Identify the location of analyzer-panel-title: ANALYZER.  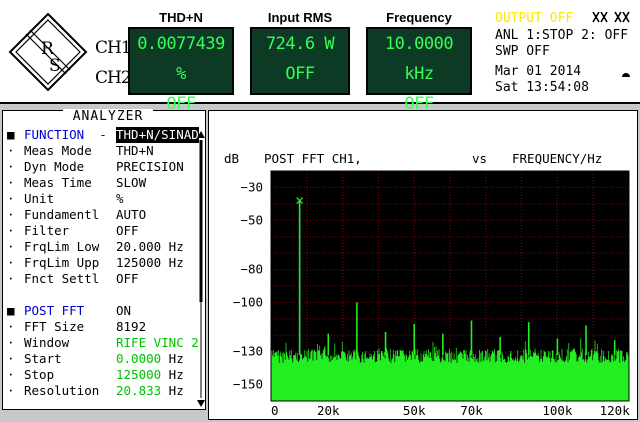
(108, 116).